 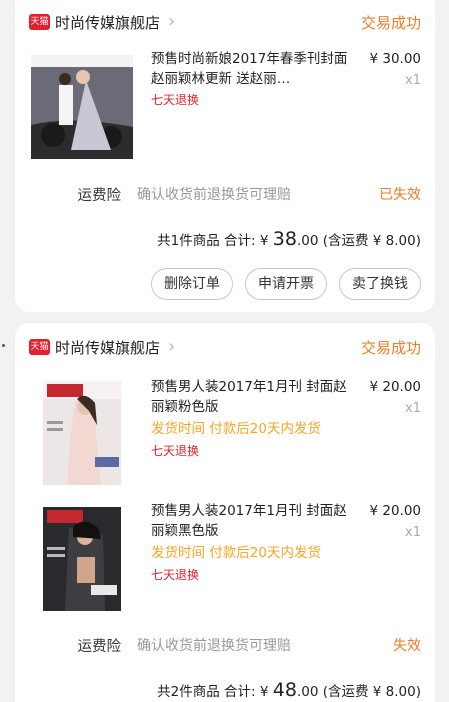 What do you see at coordinates (395, 59) in the screenshot?
I see `product-price: ¥ 30.00` at bounding box center [395, 59].